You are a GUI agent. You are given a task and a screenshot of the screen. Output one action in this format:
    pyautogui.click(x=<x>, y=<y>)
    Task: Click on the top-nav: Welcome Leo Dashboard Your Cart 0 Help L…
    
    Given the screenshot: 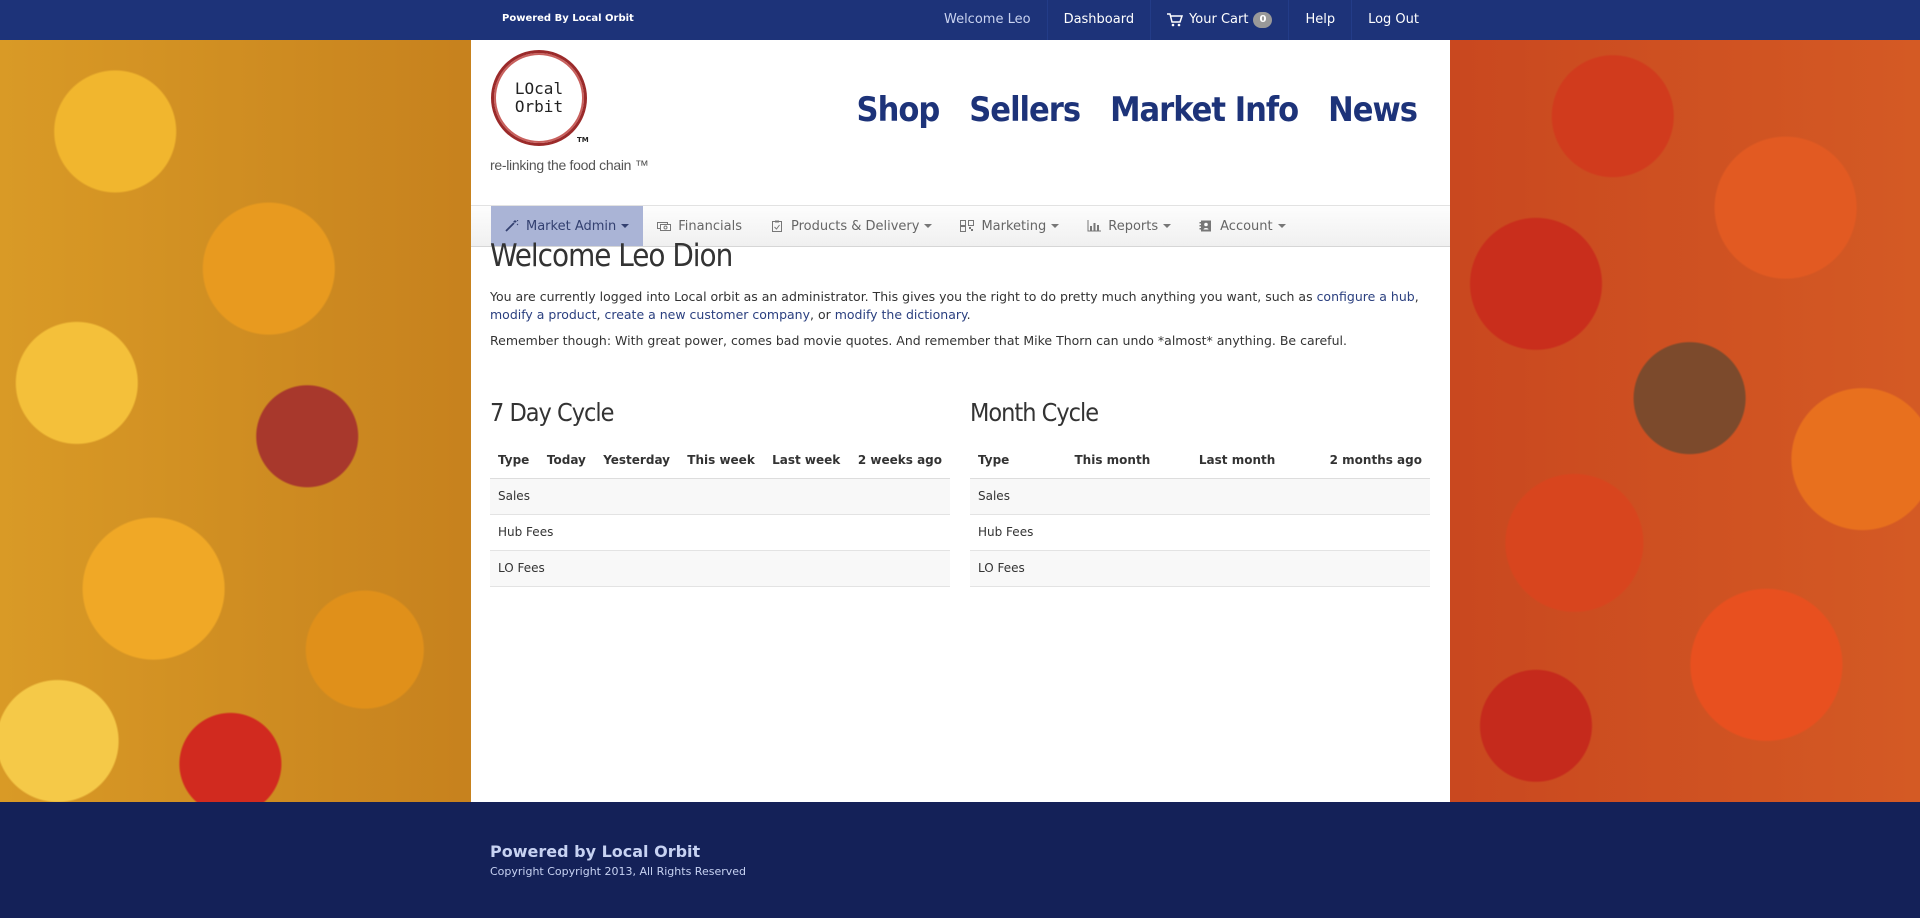 What is the action you would take?
    pyautogui.click(x=1181, y=20)
    